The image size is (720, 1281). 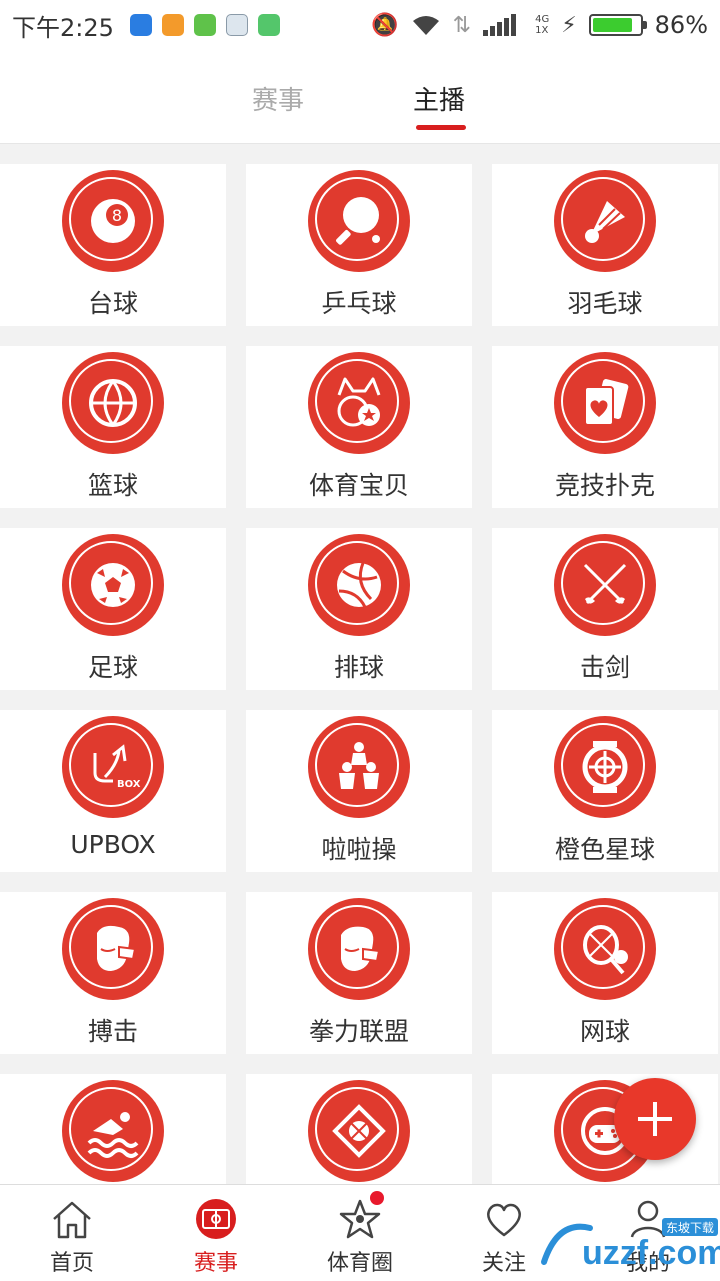 I want to click on category-label: 拳力联盟, so click(x=358, y=1031).